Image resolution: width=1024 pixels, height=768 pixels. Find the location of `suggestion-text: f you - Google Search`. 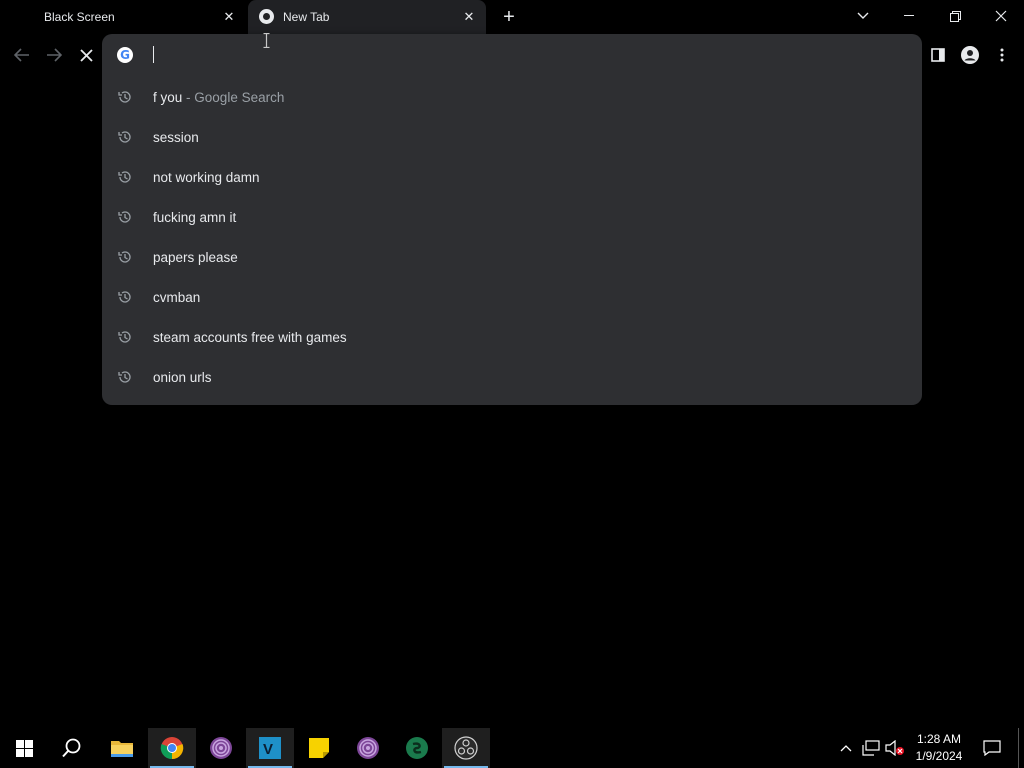

suggestion-text: f you - Google Search is located at coordinates (219, 97).